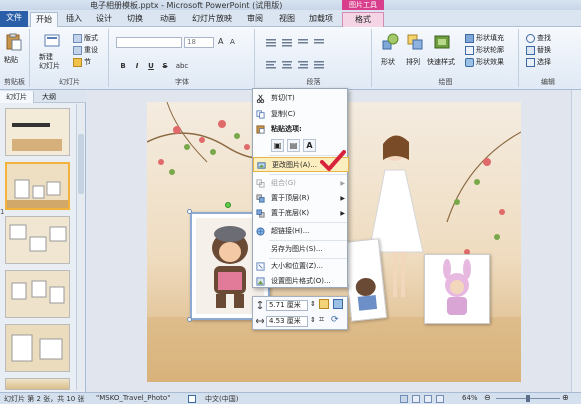 This screenshot has height=404, width=581. Describe the element at coordinates (313, 320) in the screenshot. I see `width-spin-arrows-icon: ⇕` at that location.